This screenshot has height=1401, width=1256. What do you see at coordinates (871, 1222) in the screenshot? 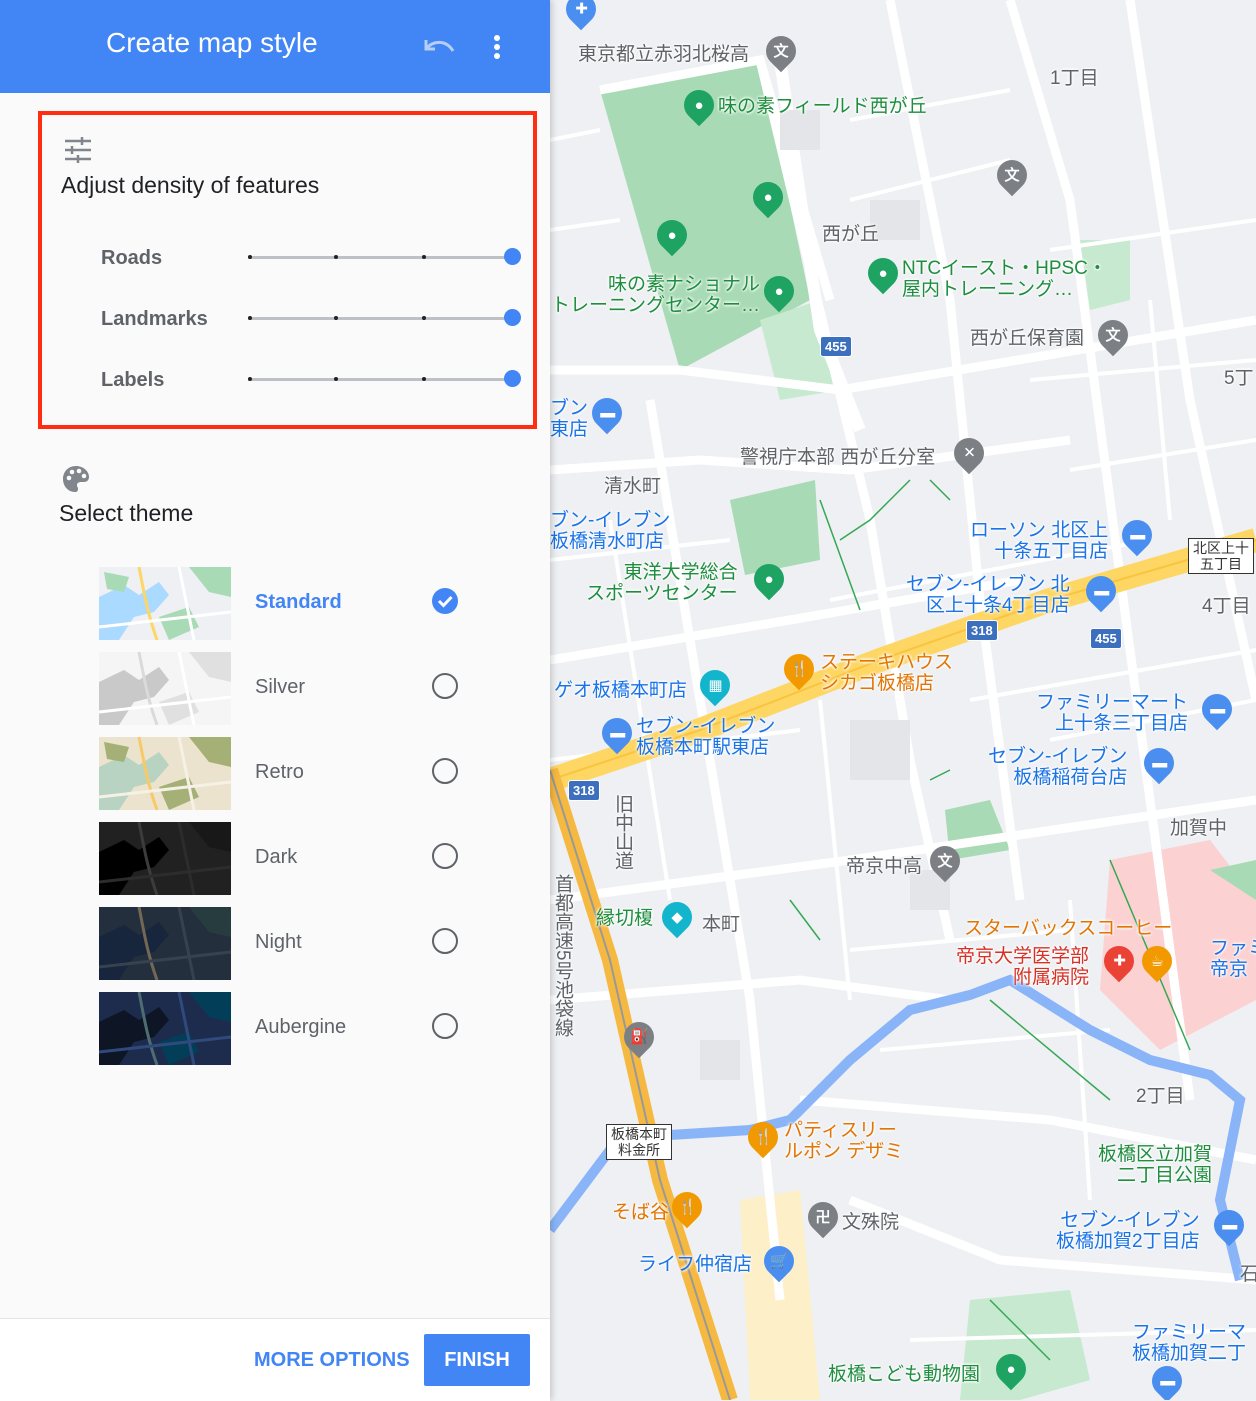
I see `map-label: 文殊院` at bounding box center [871, 1222].